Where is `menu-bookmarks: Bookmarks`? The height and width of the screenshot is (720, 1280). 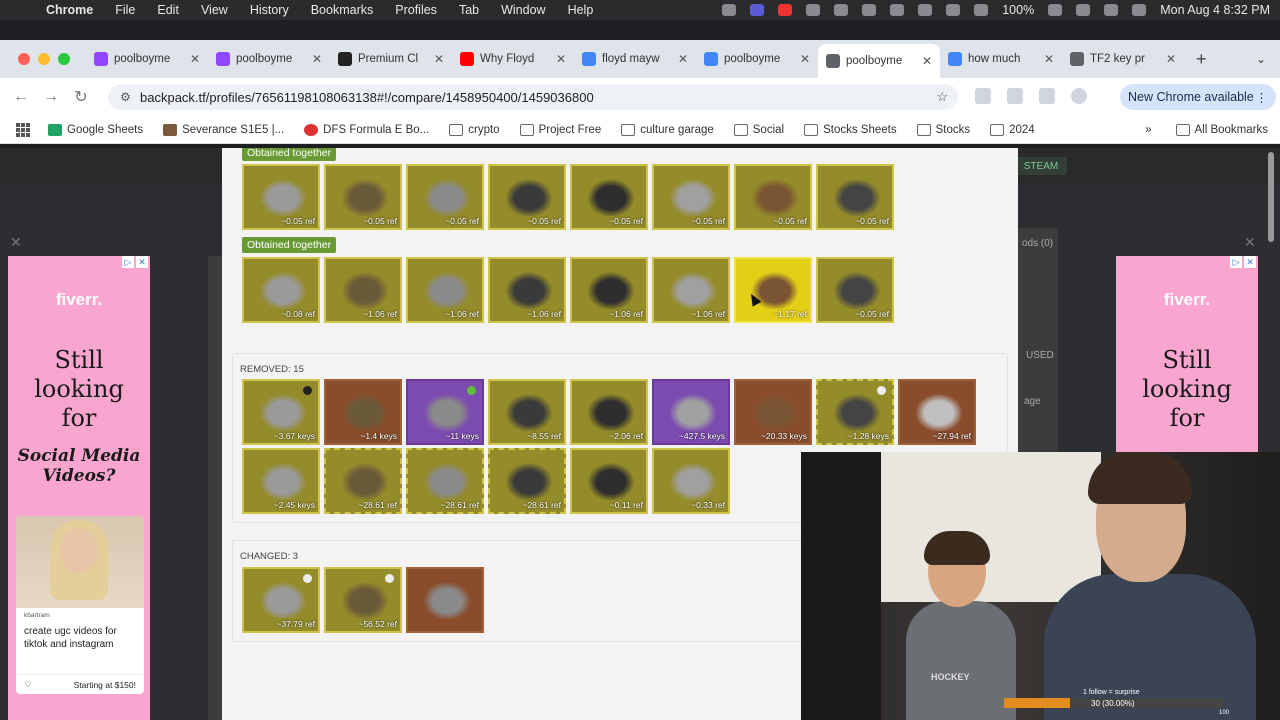 menu-bookmarks: Bookmarks is located at coordinates (342, 10).